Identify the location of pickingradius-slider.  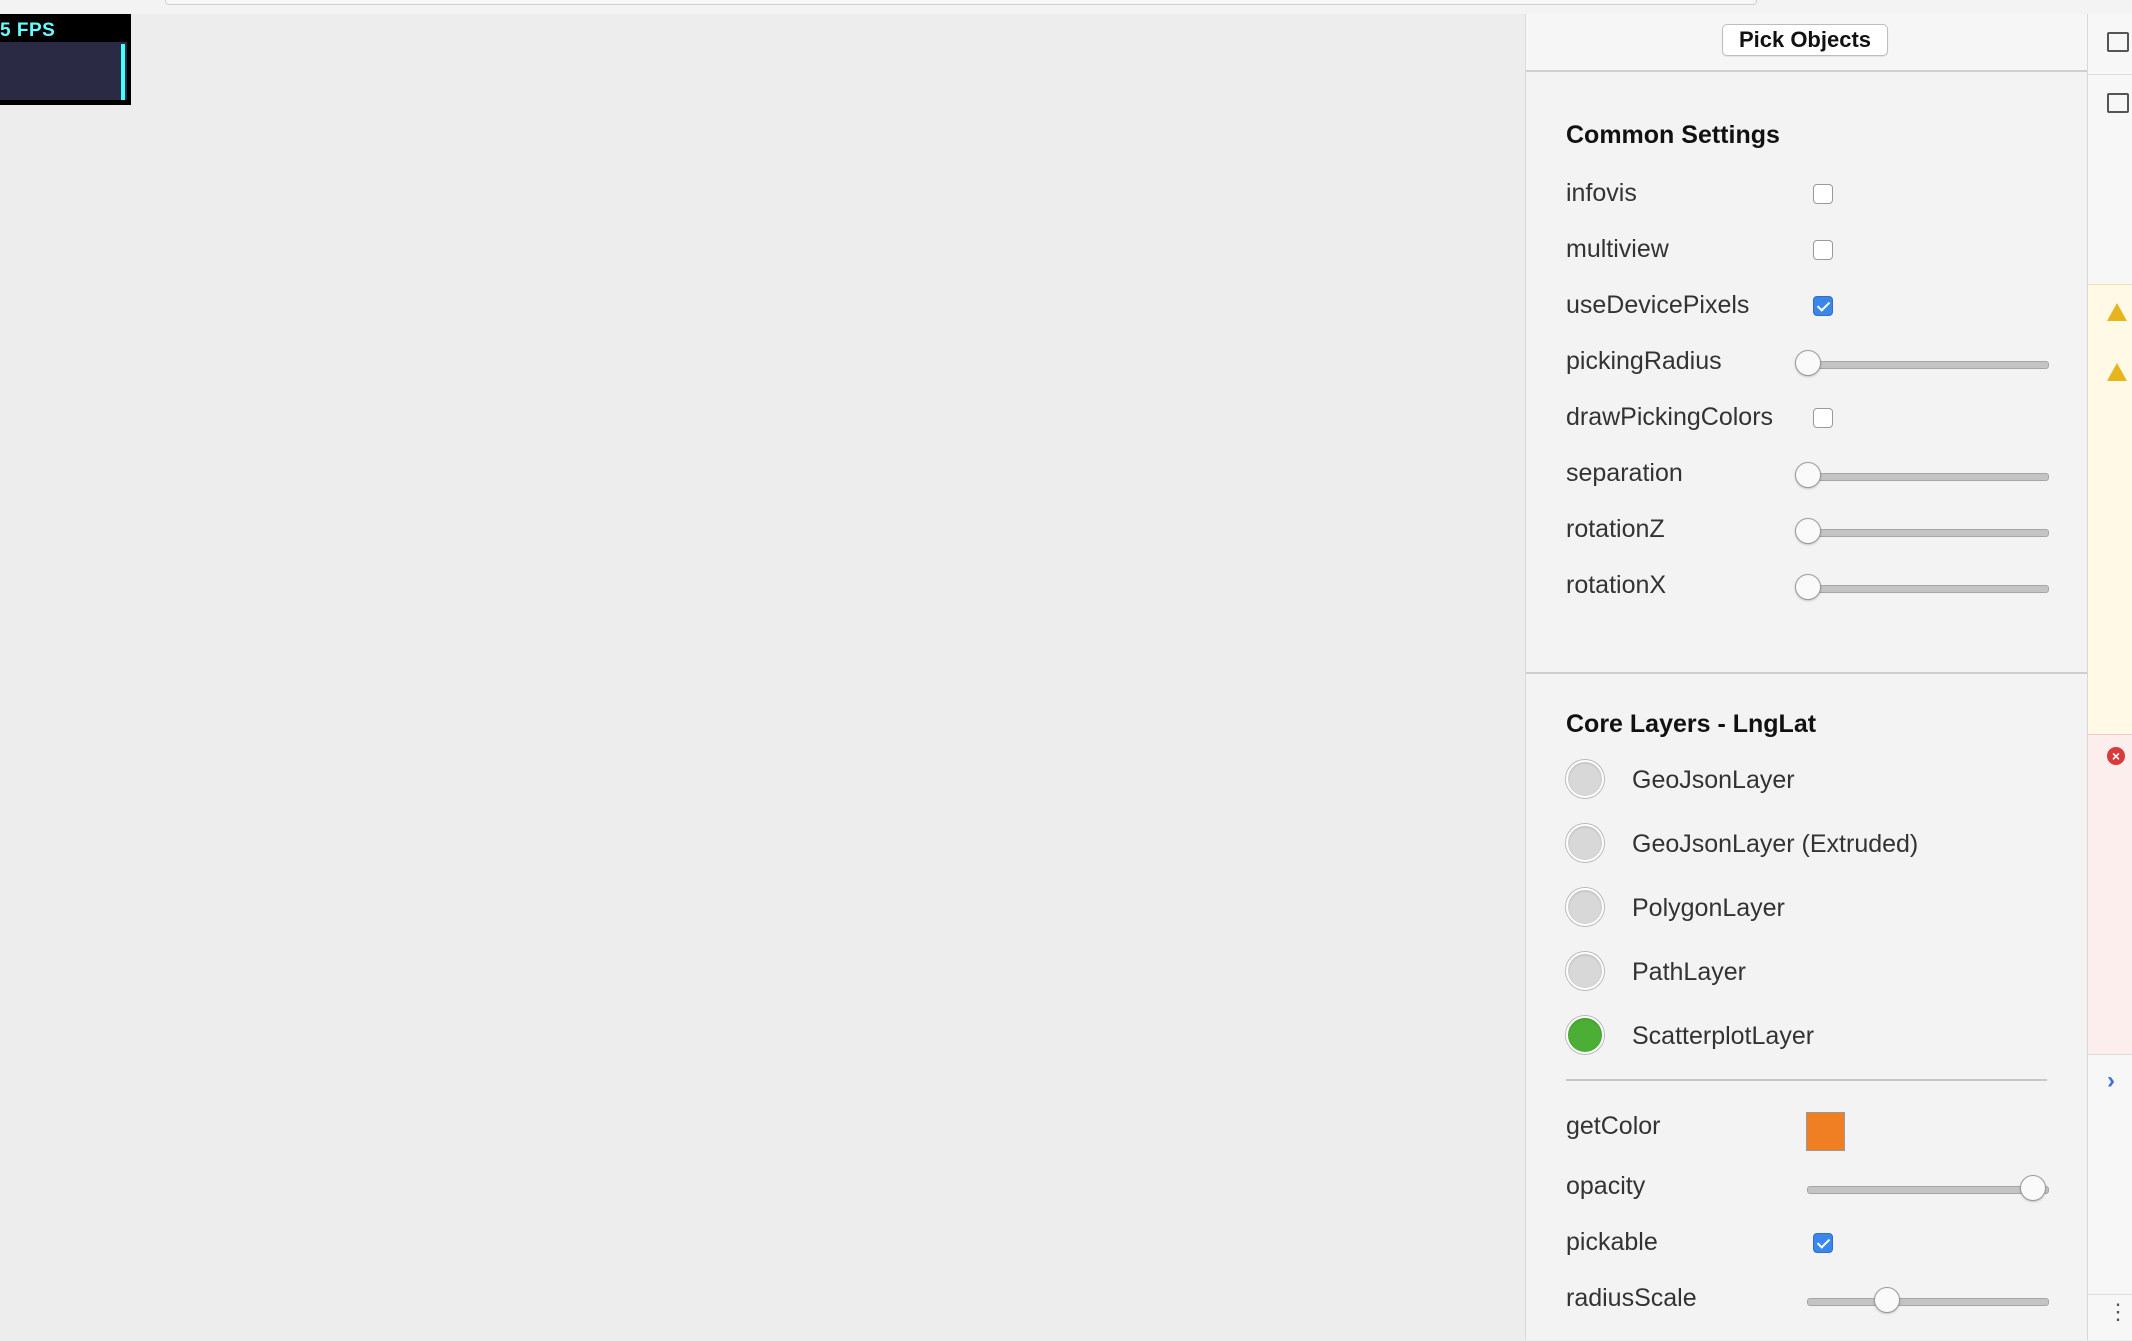
(1922, 363).